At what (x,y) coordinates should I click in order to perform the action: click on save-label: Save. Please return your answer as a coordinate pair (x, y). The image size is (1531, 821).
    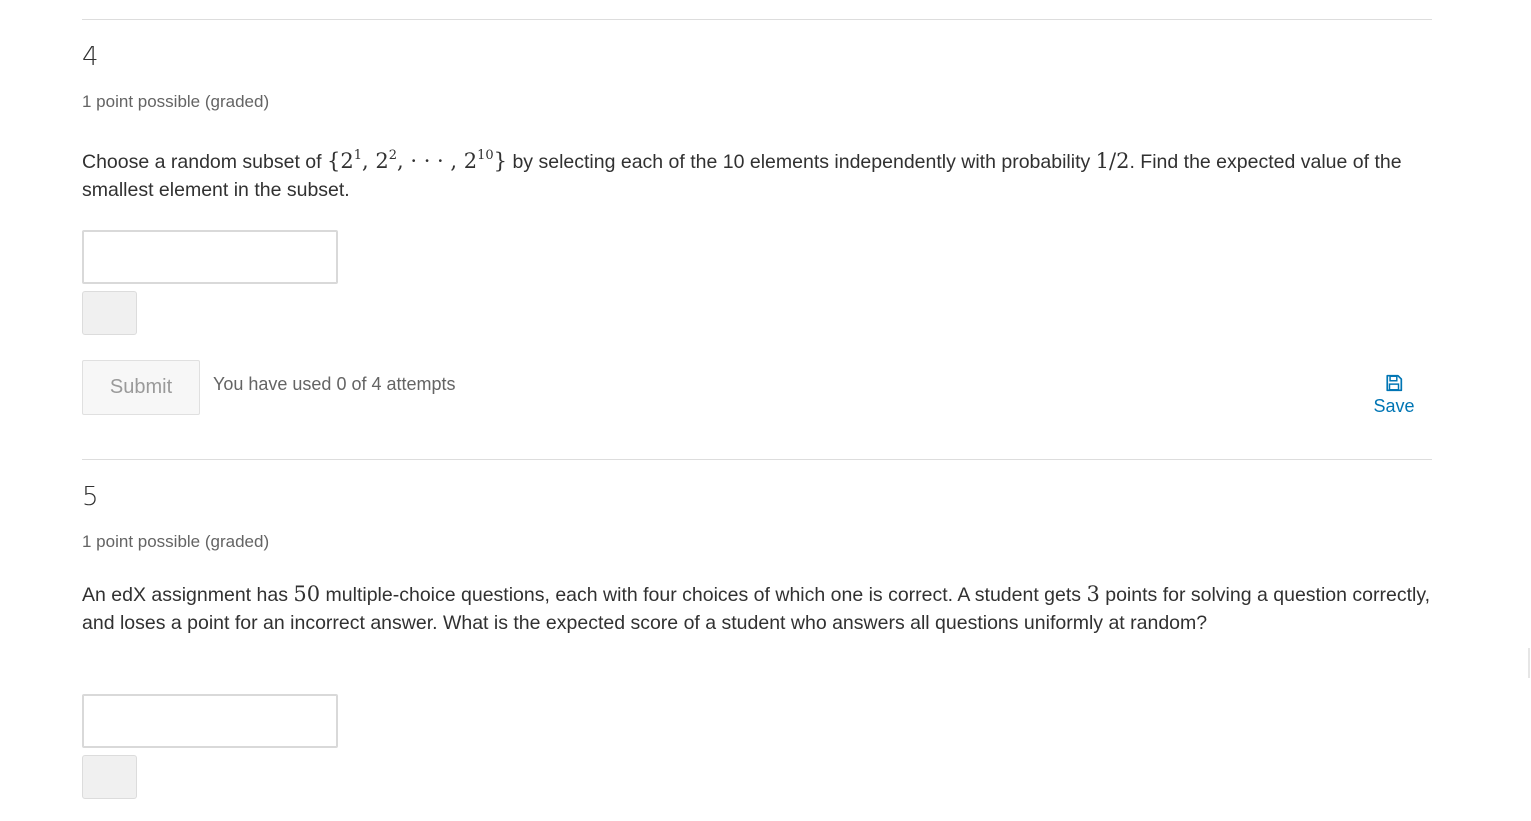
    Looking at the image, I should click on (1394, 406).